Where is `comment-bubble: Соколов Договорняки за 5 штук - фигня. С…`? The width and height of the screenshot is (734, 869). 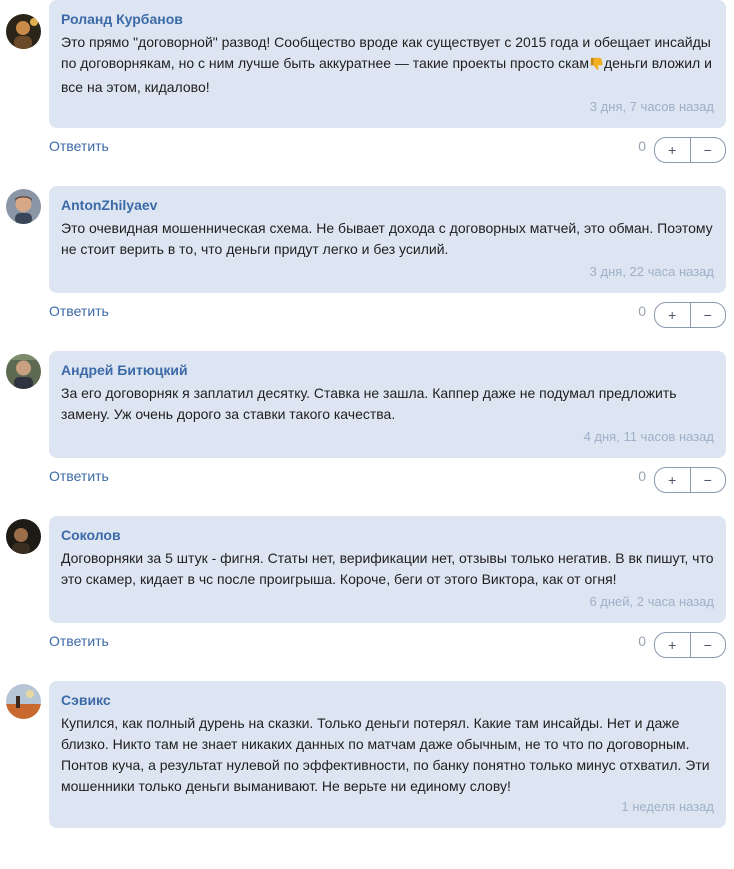
comment-bubble: Соколов Договорняки за 5 штук - фигня. С… is located at coordinates (387, 569).